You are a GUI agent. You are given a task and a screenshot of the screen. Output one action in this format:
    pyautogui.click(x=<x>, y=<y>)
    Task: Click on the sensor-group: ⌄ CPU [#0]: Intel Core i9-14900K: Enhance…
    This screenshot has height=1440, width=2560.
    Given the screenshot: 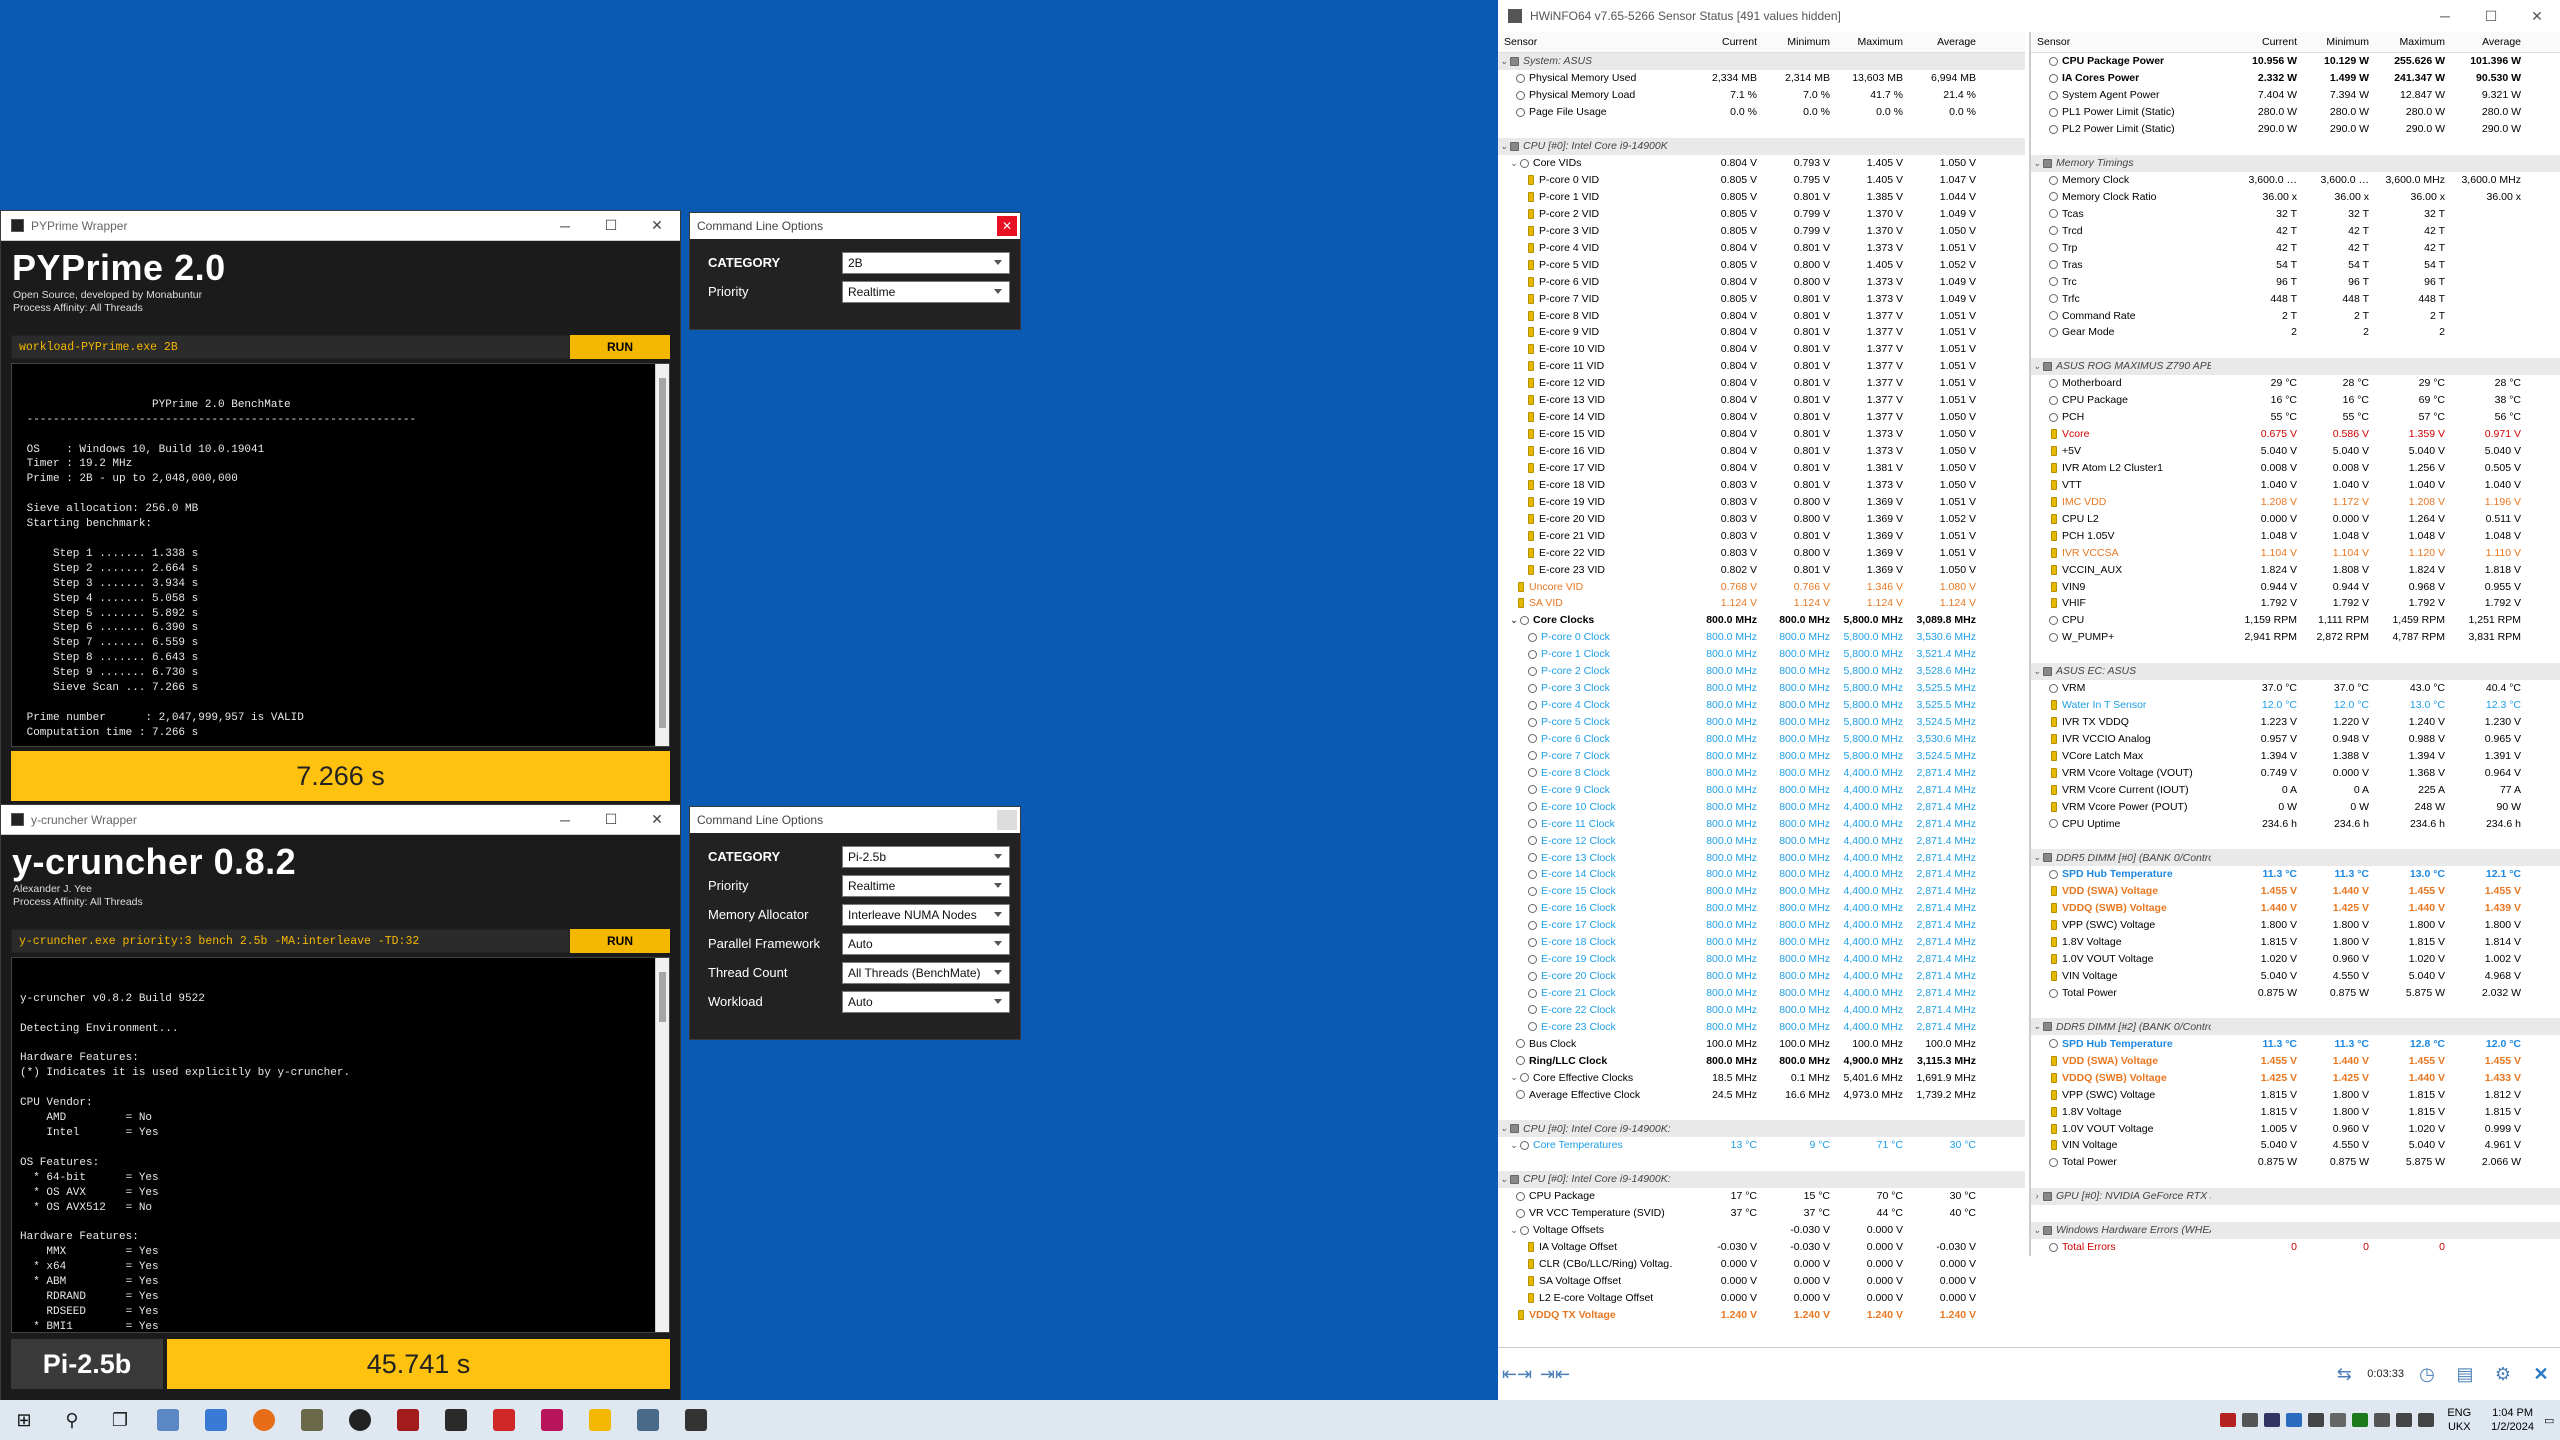 What is the action you would take?
    pyautogui.click(x=1761, y=1179)
    